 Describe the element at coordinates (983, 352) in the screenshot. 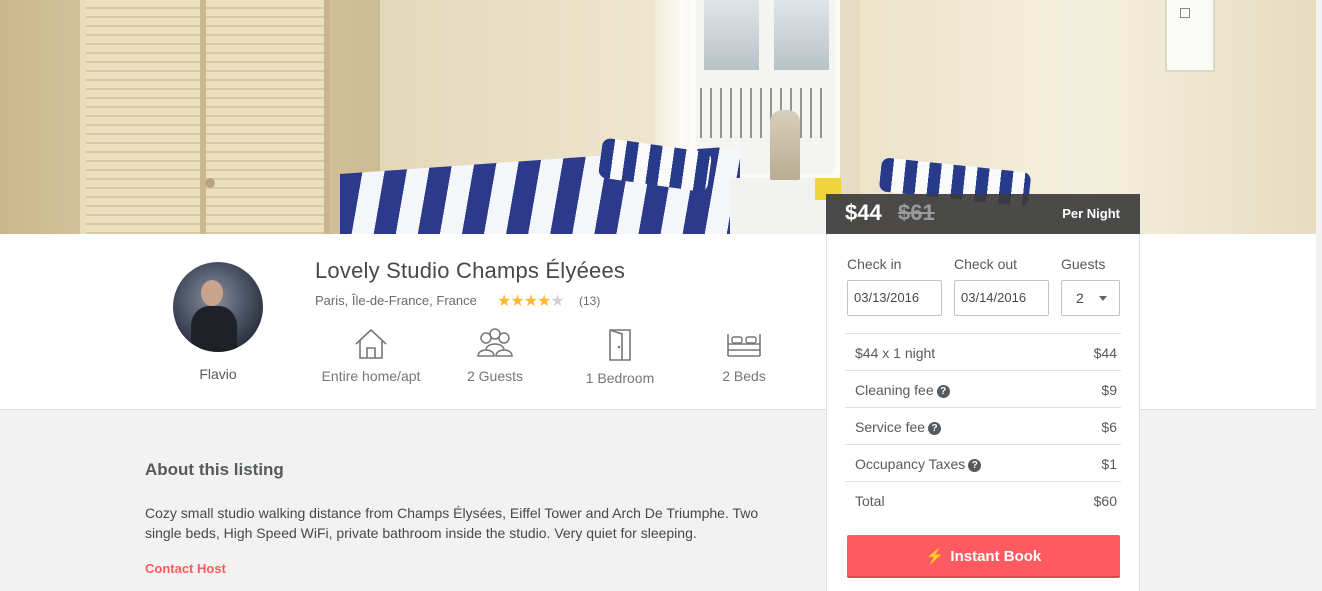

I see `breakdown-row-nights: $44 x 1 night $44` at that location.